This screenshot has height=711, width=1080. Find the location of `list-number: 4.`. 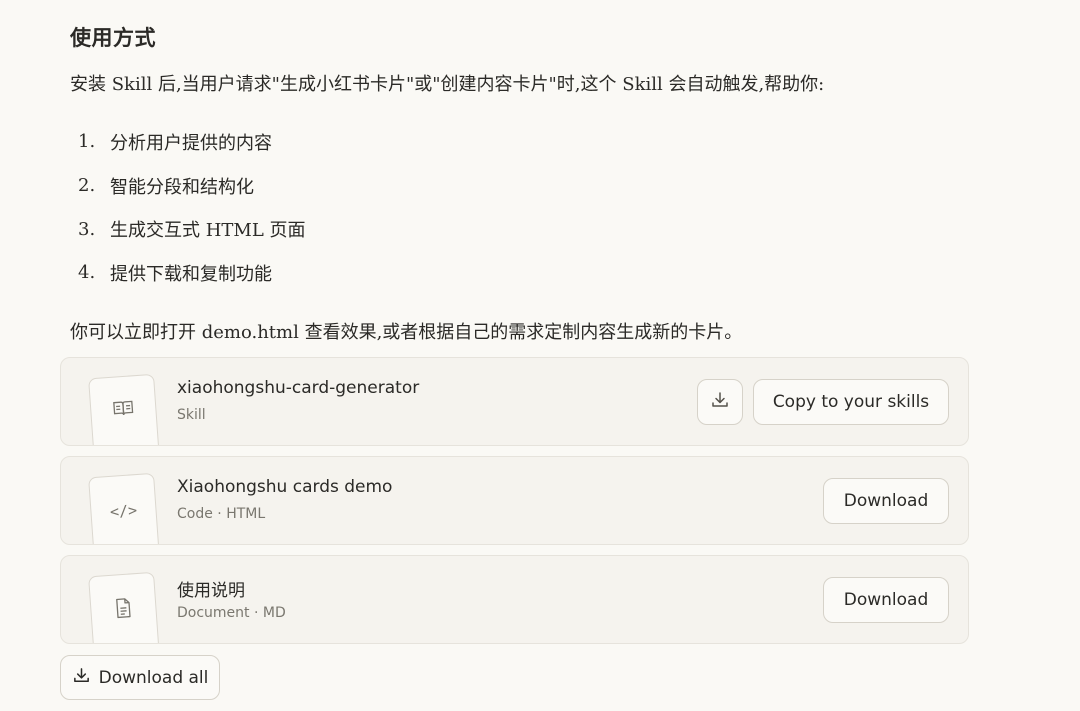

list-number: 4. is located at coordinates (87, 273).